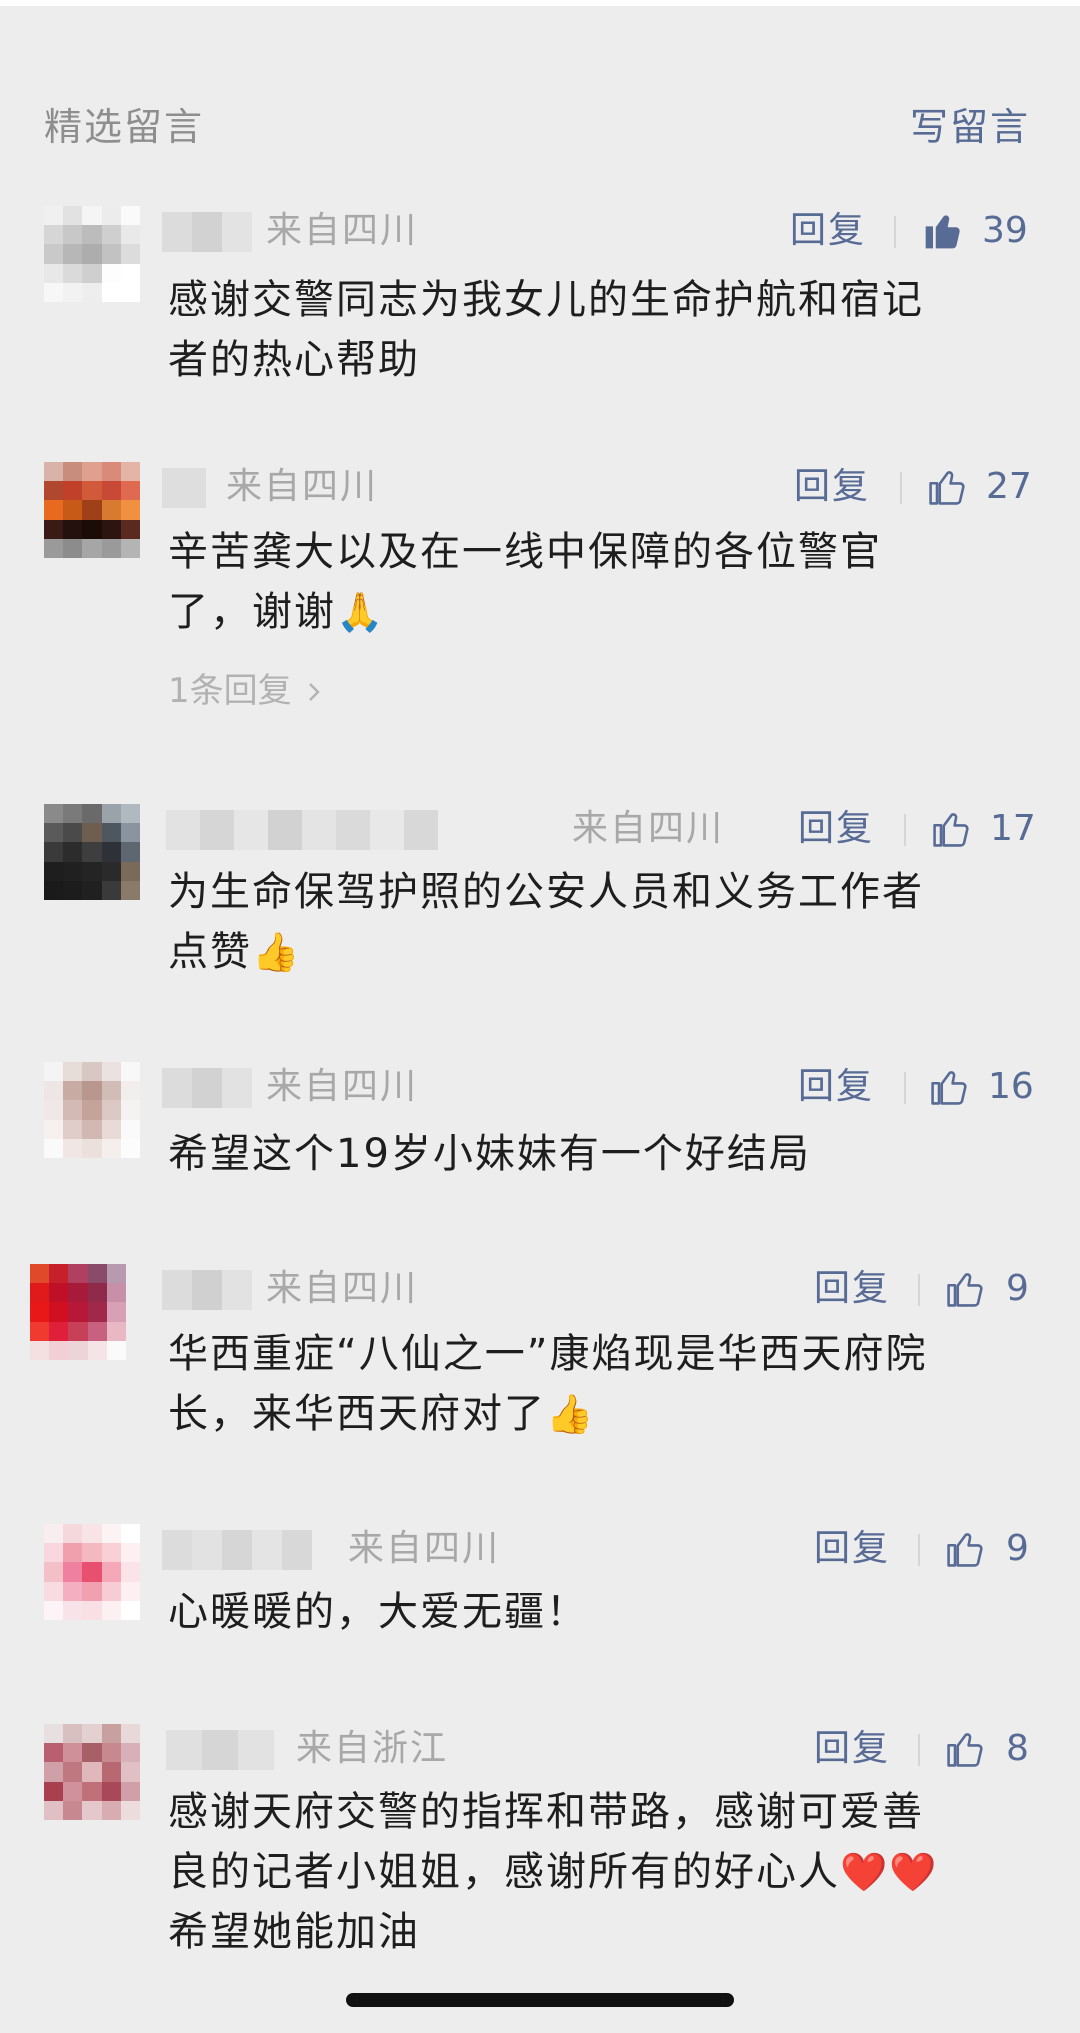 This screenshot has width=1080, height=2033. What do you see at coordinates (230, 691) in the screenshot?
I see `view-replies-label: 1条回复` at bounding box center [230, 691].